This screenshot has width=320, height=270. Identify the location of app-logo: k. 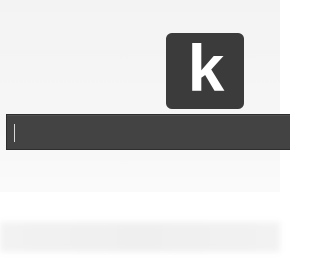
(205, 71).